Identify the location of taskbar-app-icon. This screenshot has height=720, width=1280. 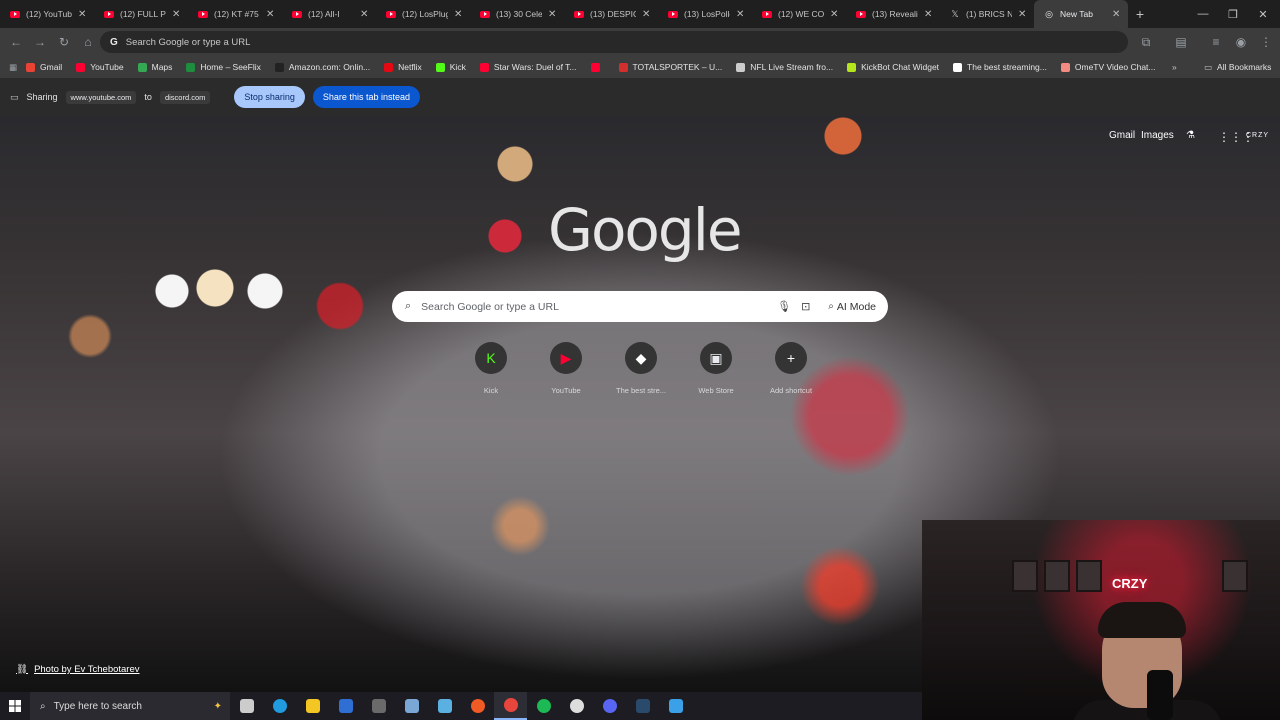
(675, 706).